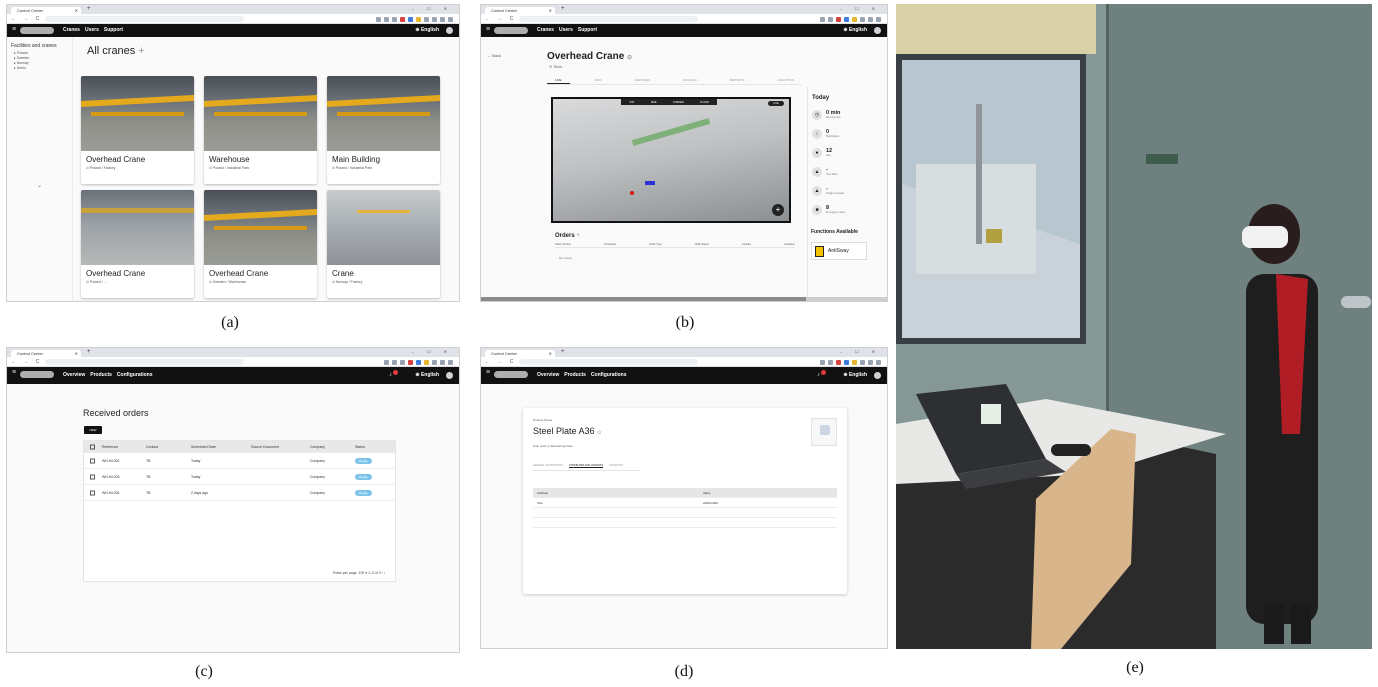  Describe the element at coordinates (265, 447) in the screenshot. I see `column-header: Source Document` at that location.